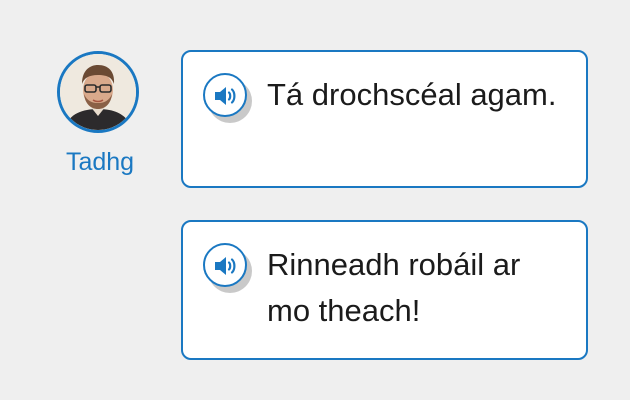  I want to click on message-text-1: Tá drochscéal agam., so click(412, 94).